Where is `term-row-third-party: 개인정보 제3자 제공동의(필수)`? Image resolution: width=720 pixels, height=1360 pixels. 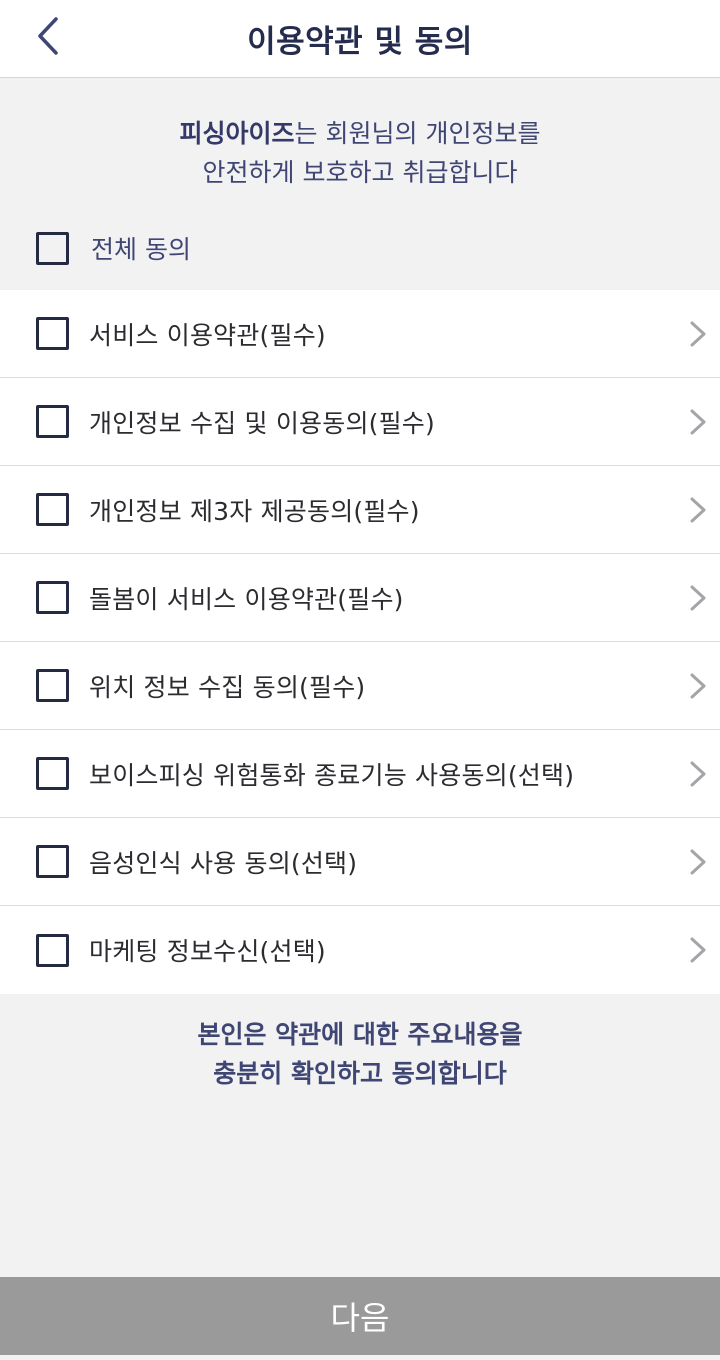 term-row-third-party: 개인정보 제3자 제공동의(필수) is located at coordinates (360, 510).